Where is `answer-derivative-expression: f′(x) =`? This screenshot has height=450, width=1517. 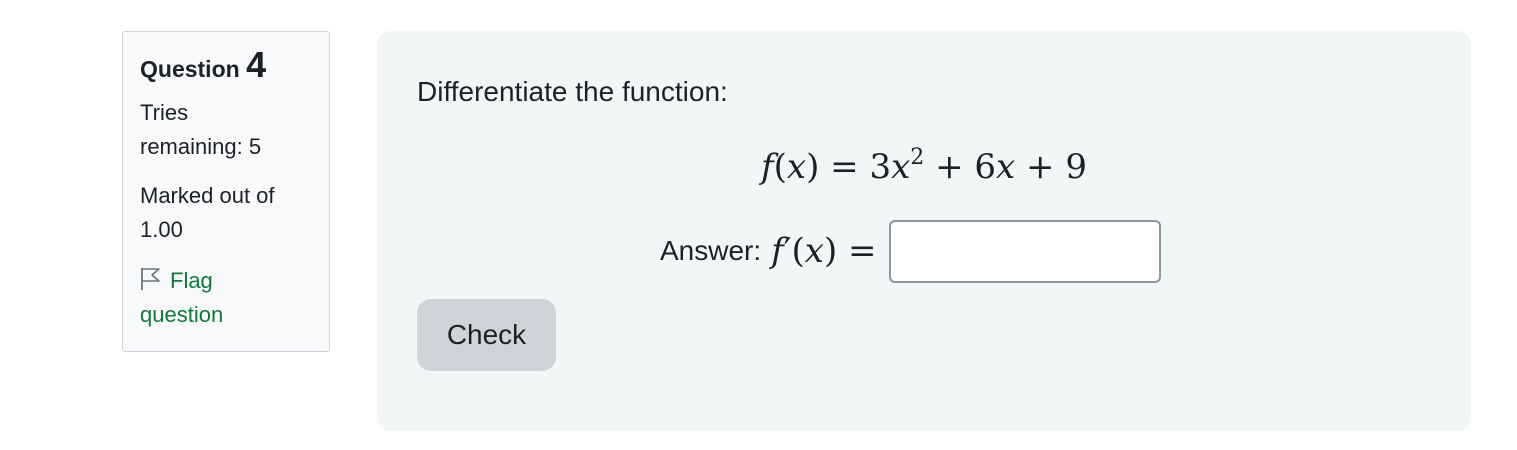 answer-derivative-expression: f′(x) = is located at coordinates (823, 251).